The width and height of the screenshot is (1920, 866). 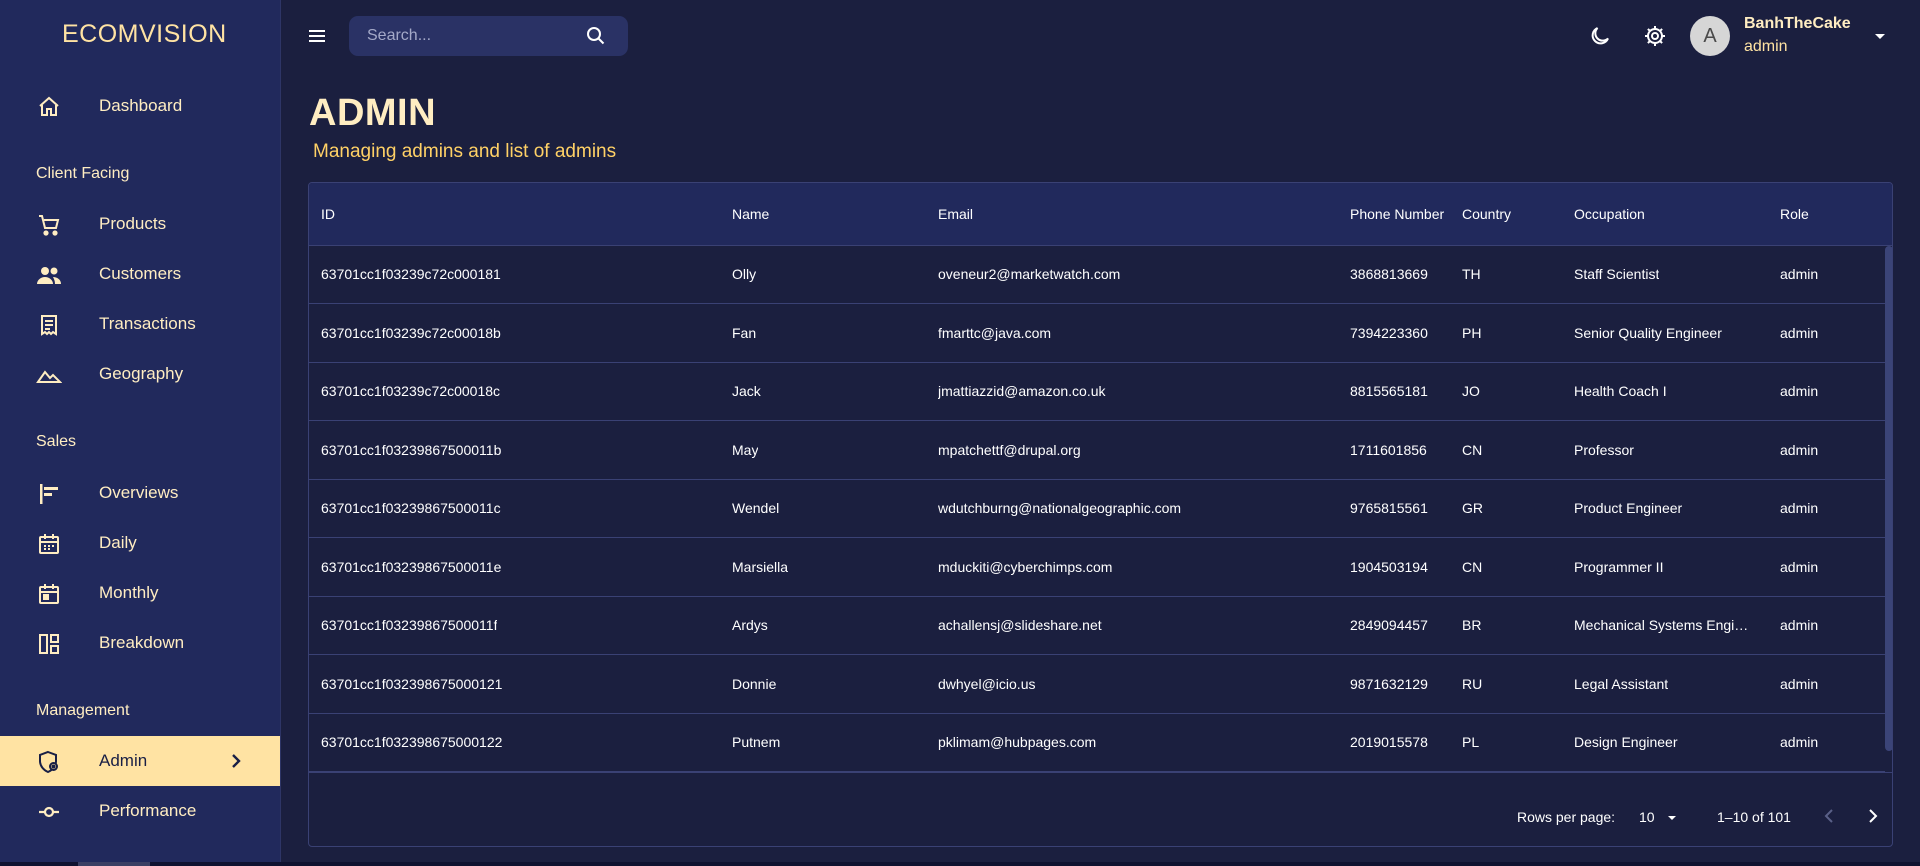 What do you see at coordinates (118, 542) in the screenshot?
I see `sidebar-item-label: Daily` at bounding box center [118, 542].